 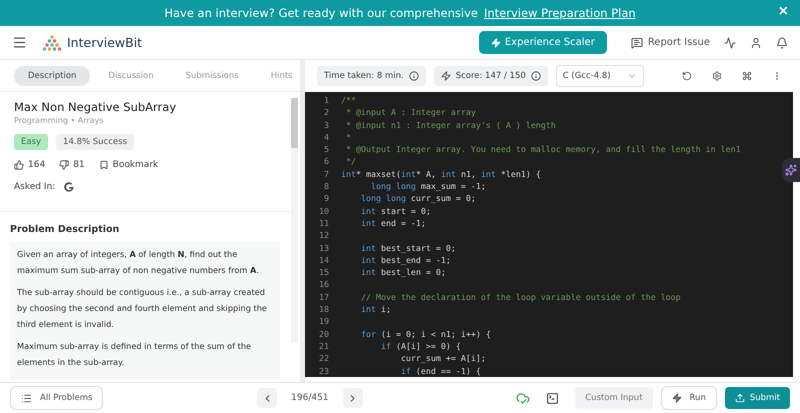 What do you see at coordinates (420, 346) in the screenshot?
I see `code-line: if (A[i] >= 0) {` at bounding box center [420, 346].